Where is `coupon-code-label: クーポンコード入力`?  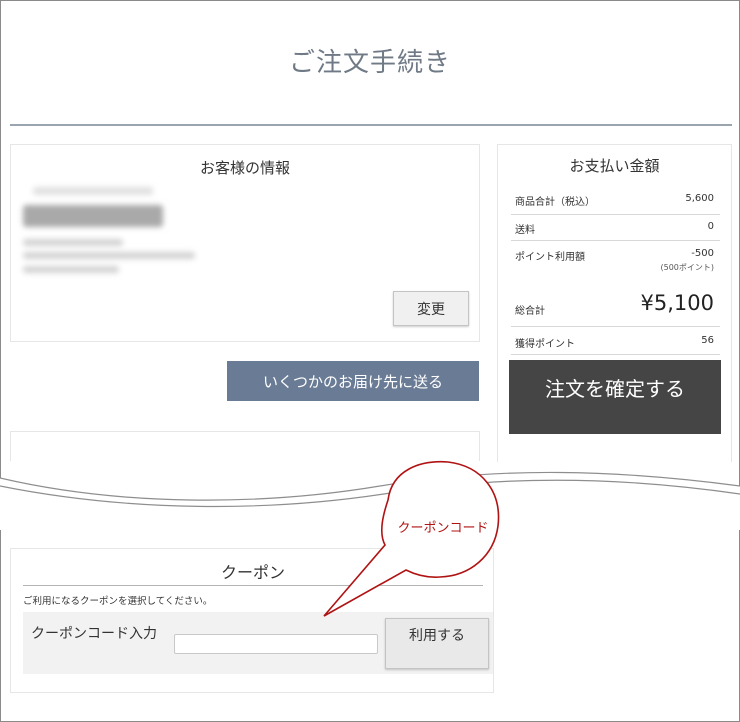
coupon-code-label: クーポンコード入力 is located at coordinates (94, 634).